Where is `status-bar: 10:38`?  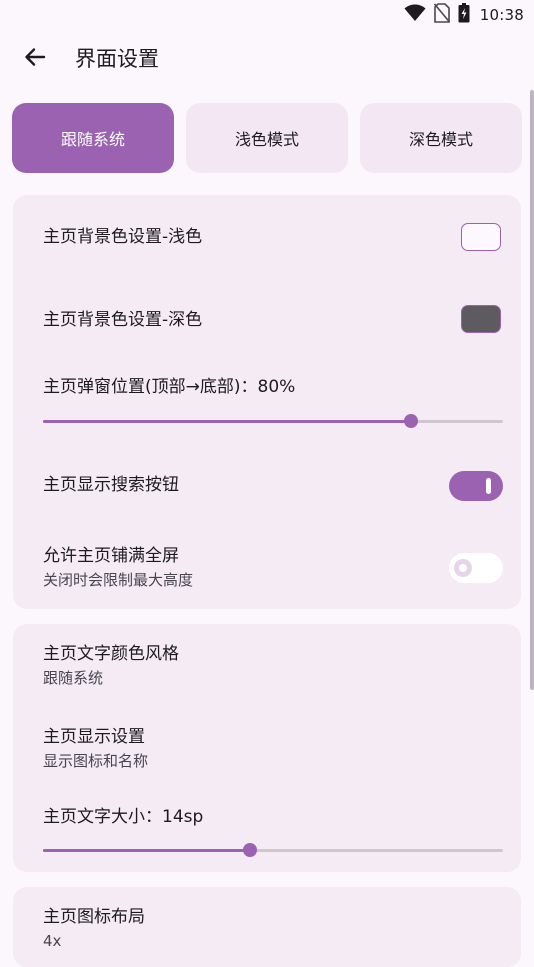 status-bar: 10:38 is located at coordinates (267, 15).